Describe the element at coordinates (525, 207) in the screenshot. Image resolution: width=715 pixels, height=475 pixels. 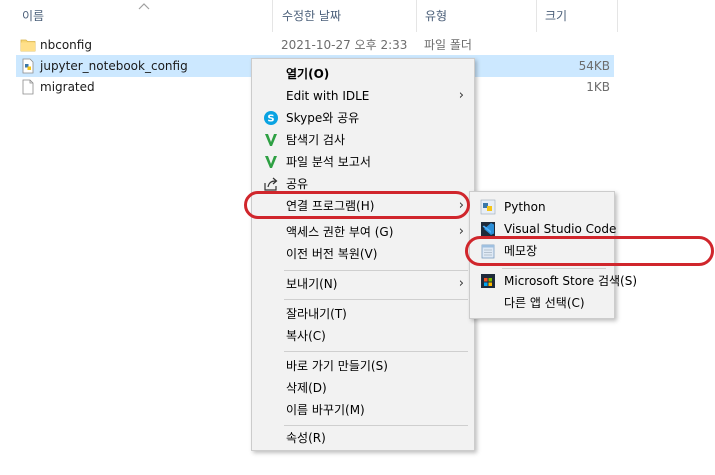
I see `submenu-item-label: Python` at that location.